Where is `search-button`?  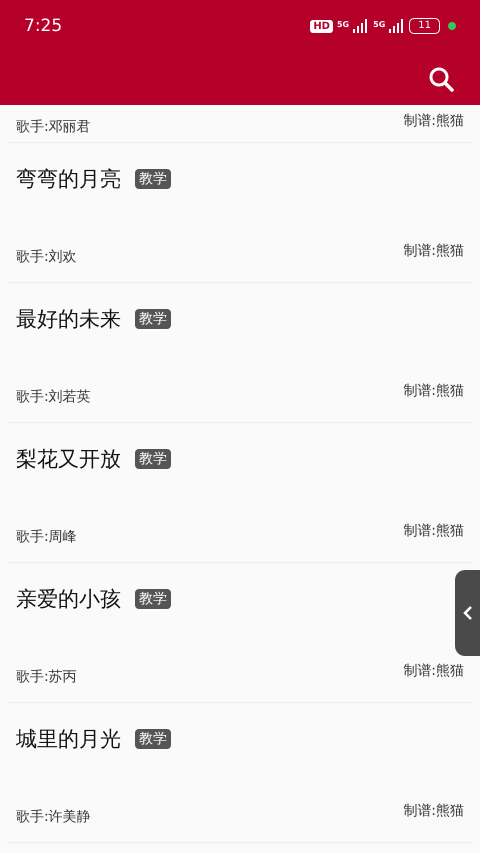
search-button is located at coordinates (441, 79).